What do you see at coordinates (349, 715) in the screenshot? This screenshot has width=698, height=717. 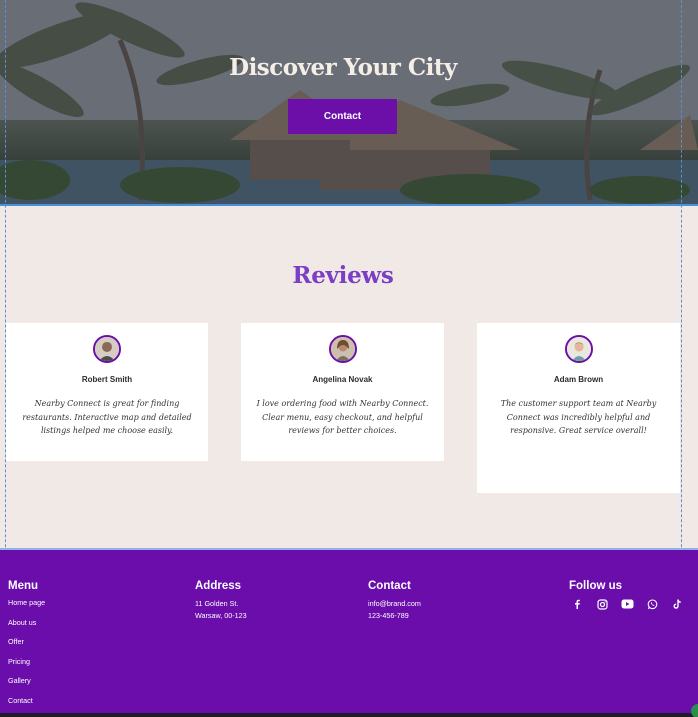 I see `browser-bottom-edge` at bounding box center [349, 715].